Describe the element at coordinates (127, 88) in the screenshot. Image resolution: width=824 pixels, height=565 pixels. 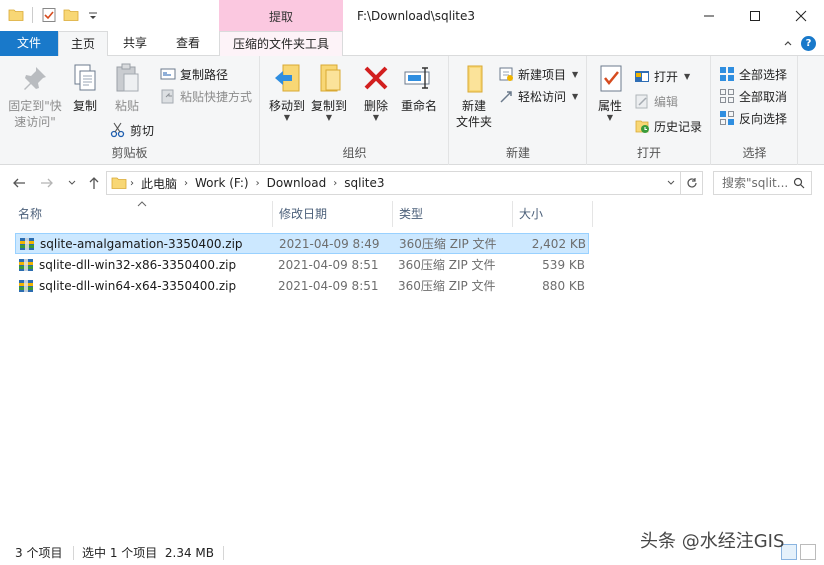
I see `paste-button: 粘贴` at that location.